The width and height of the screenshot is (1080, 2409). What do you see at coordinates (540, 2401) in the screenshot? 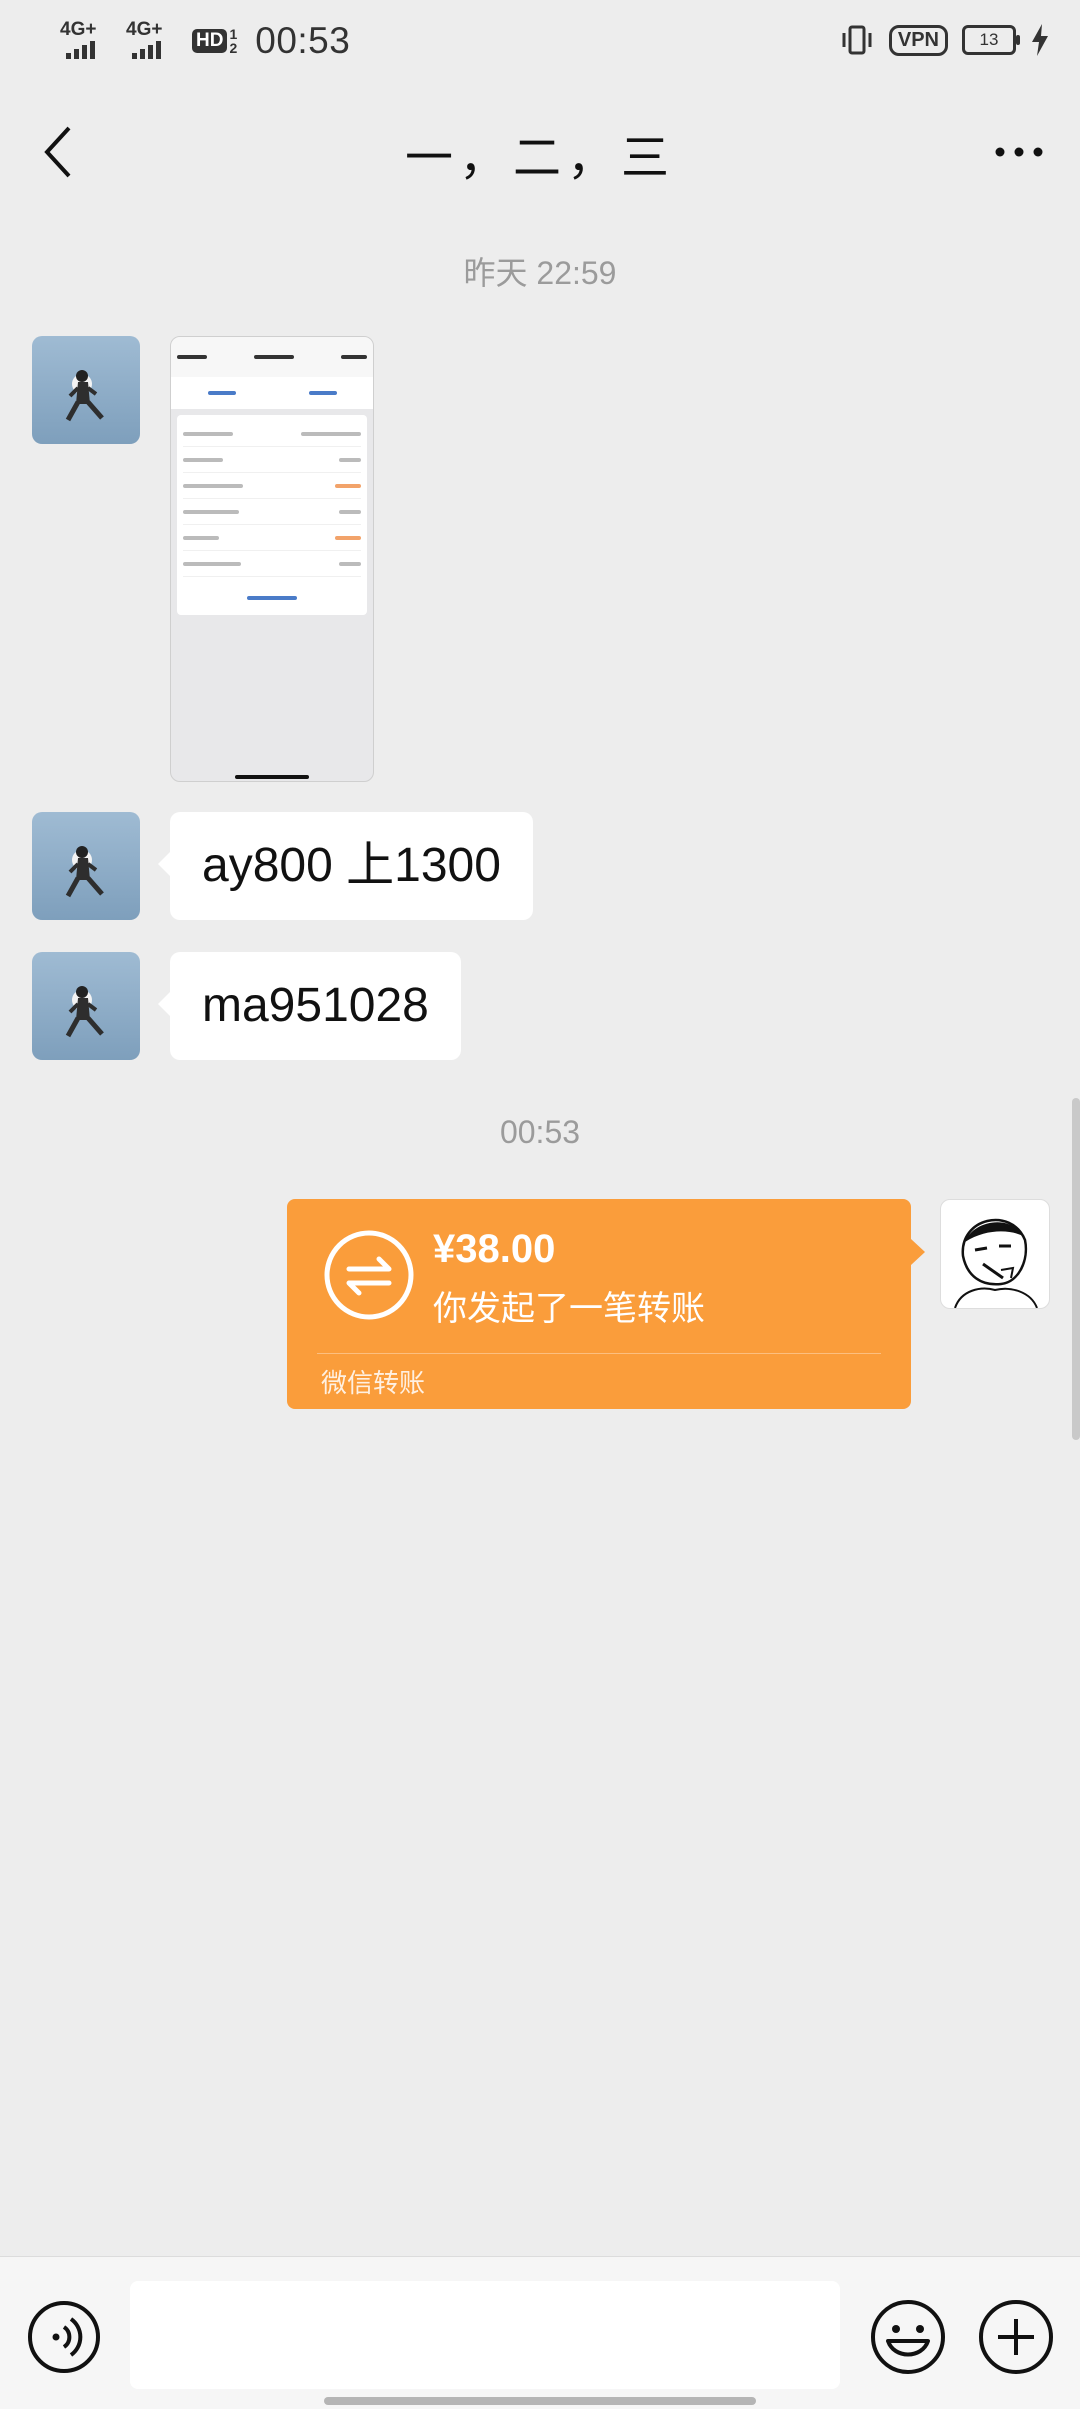
I see `home-indicator` at bounding box center [540, 2401].